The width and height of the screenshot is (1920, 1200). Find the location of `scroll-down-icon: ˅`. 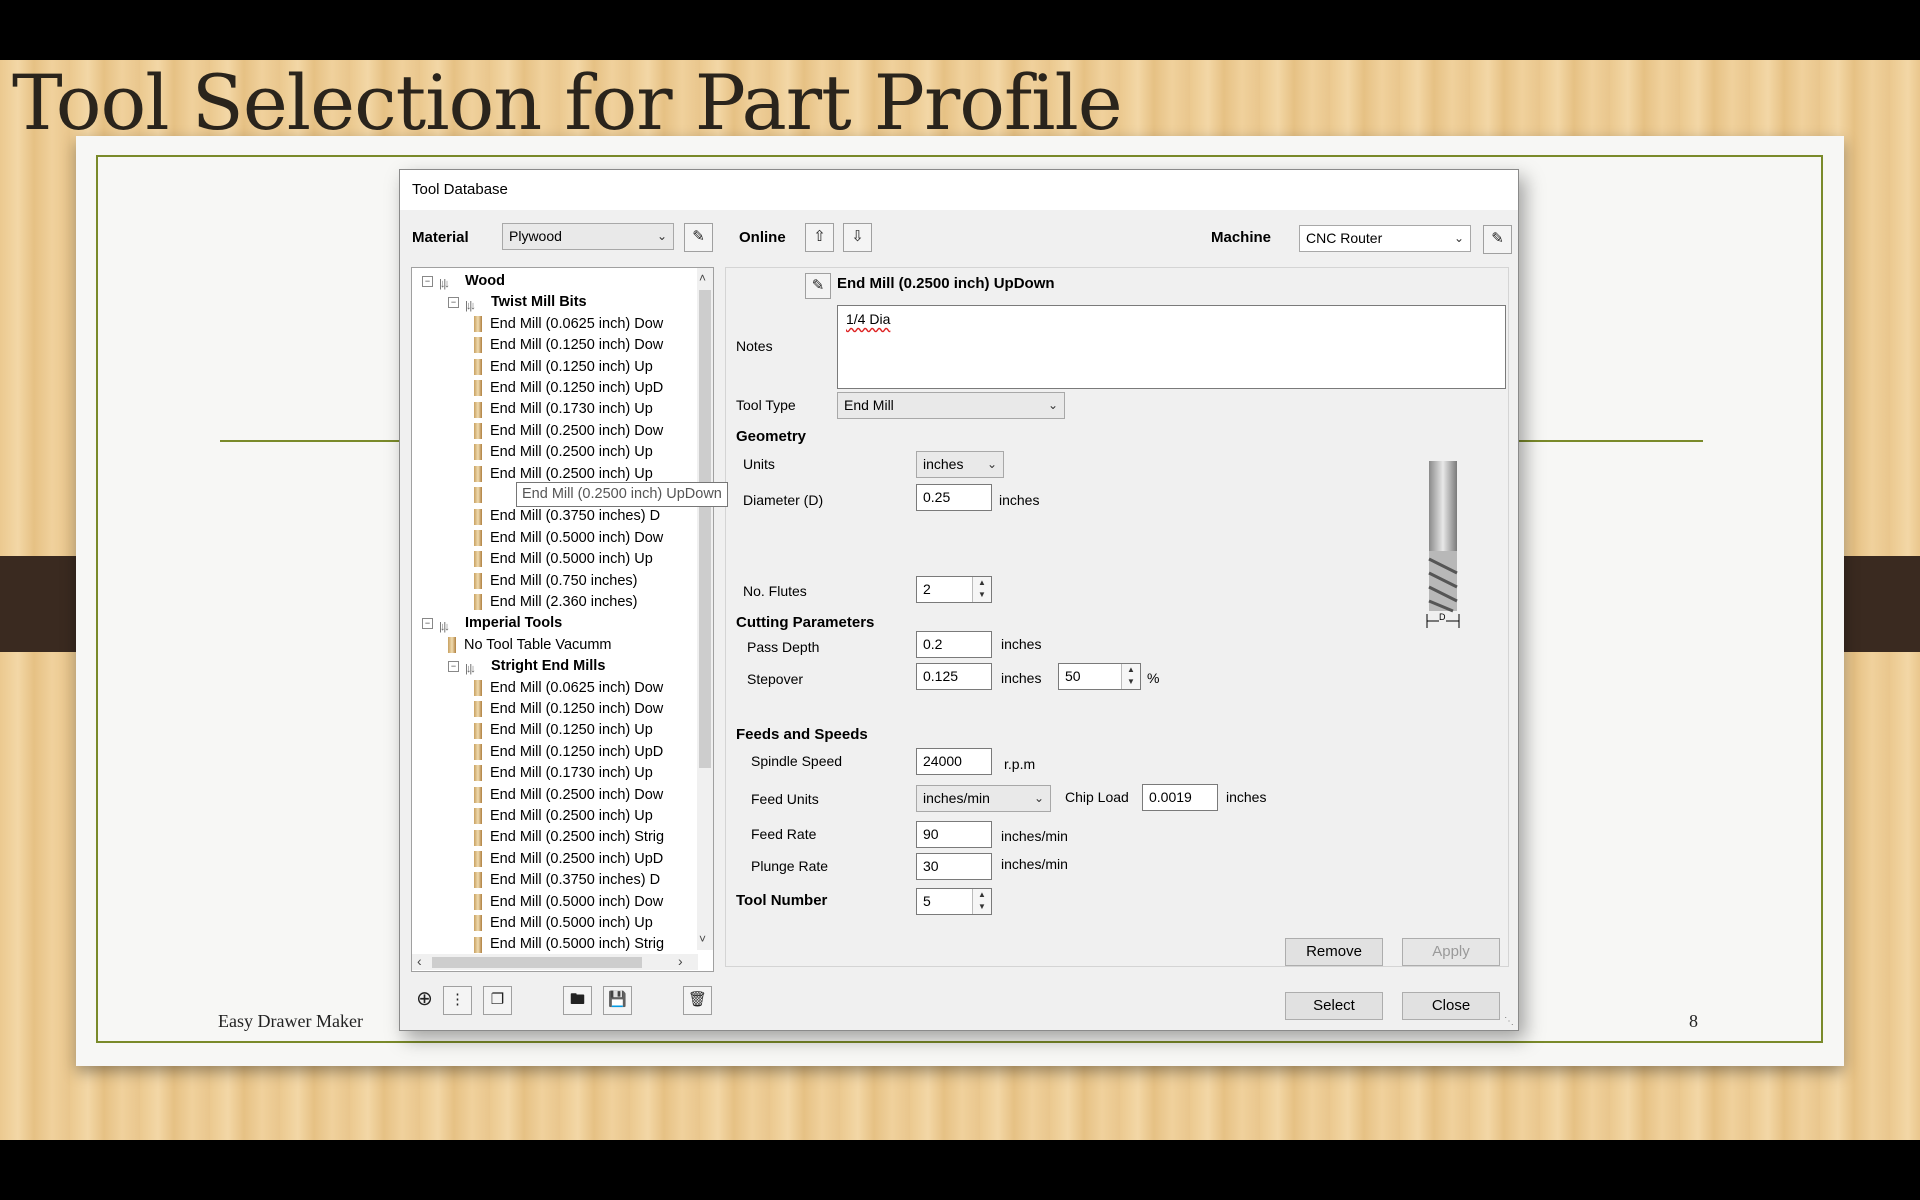

scroll-down-icon: ˅ is located at coordinates (702, 939).